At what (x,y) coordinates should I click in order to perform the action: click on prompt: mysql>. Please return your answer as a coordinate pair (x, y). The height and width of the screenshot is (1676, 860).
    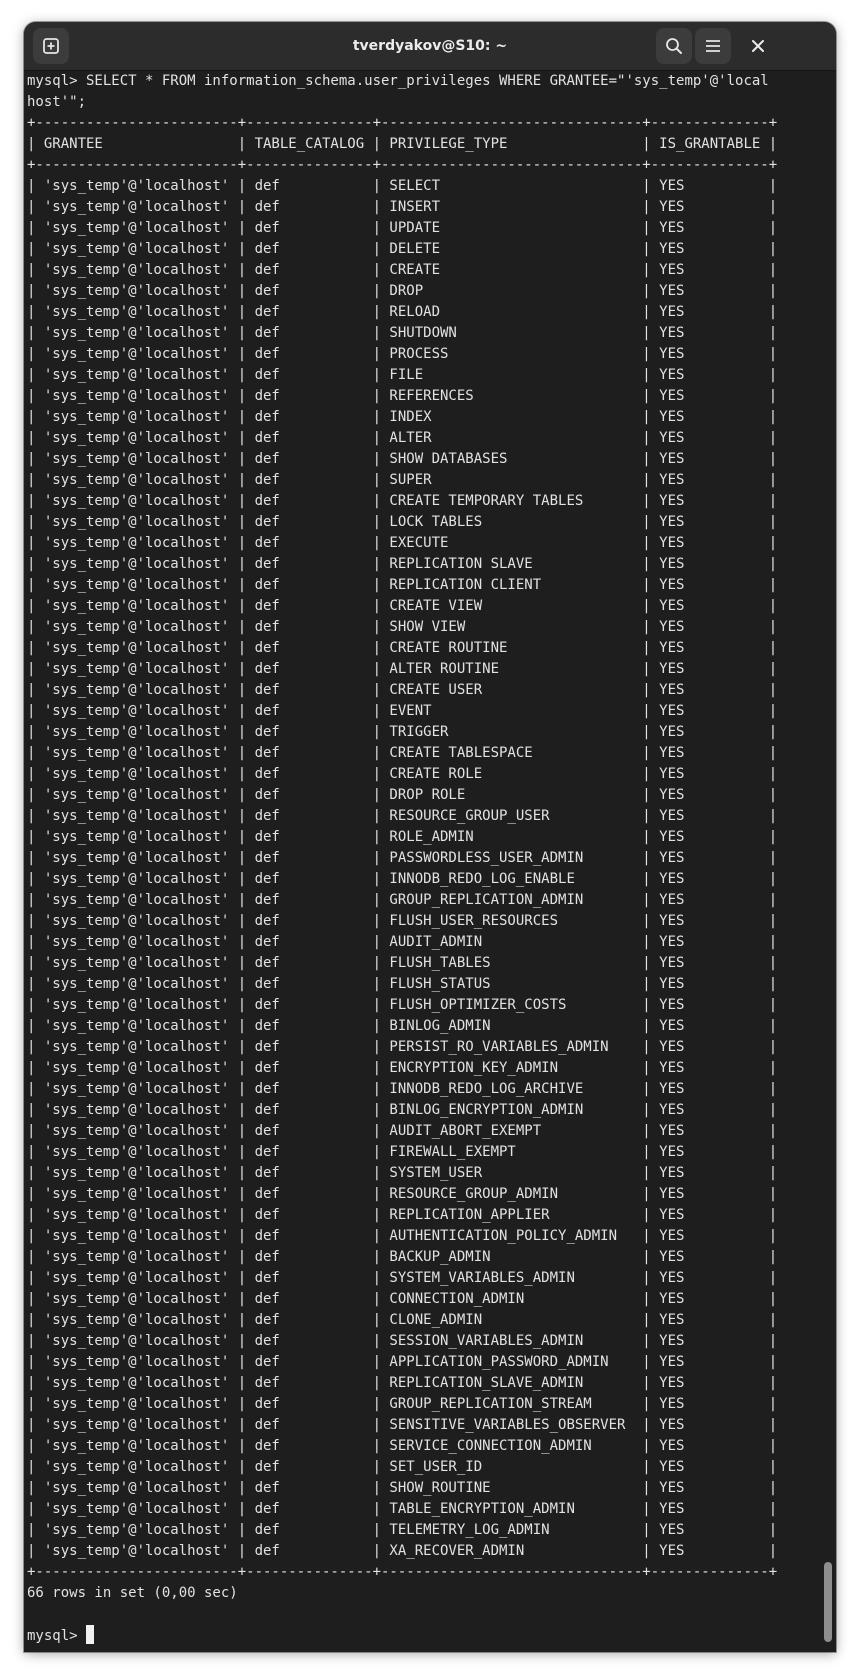
    Looking at the image, I should click on (57, 1636).